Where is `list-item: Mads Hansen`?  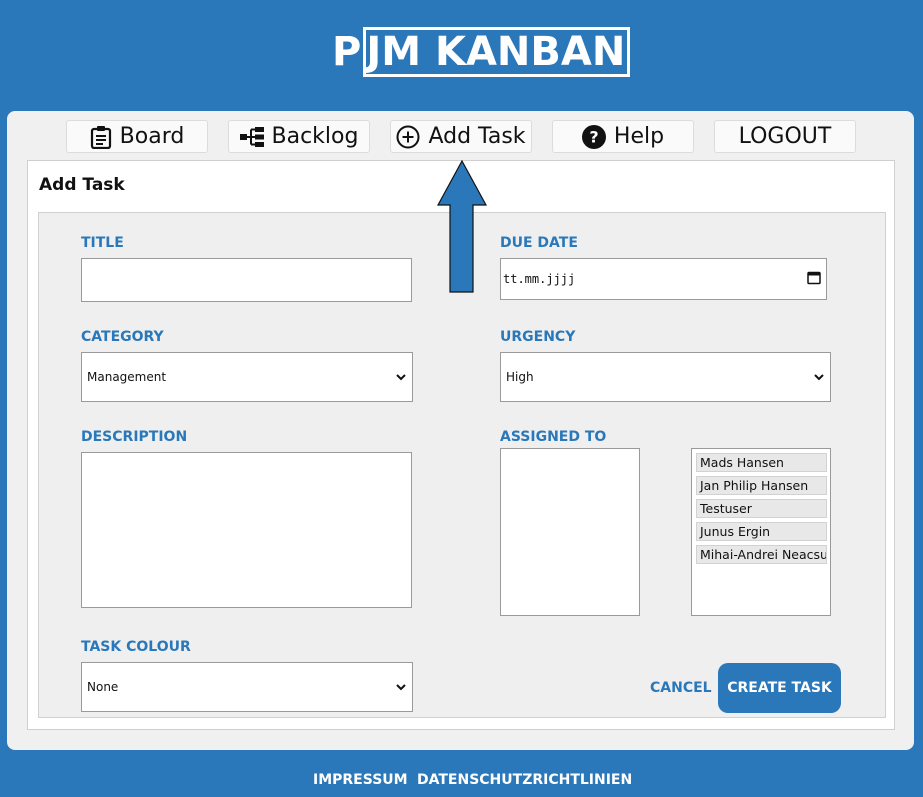
list-item: Mads Hansen is located at coordinates (761, 462).